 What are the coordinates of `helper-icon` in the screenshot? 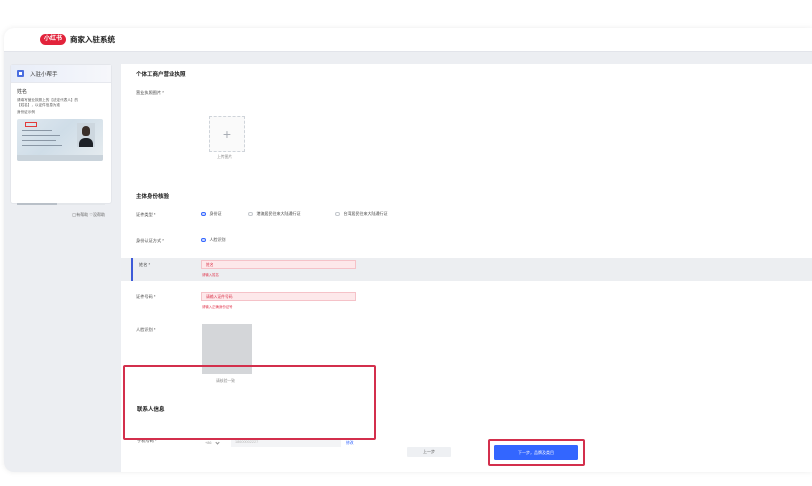 It's located at (20, 73).